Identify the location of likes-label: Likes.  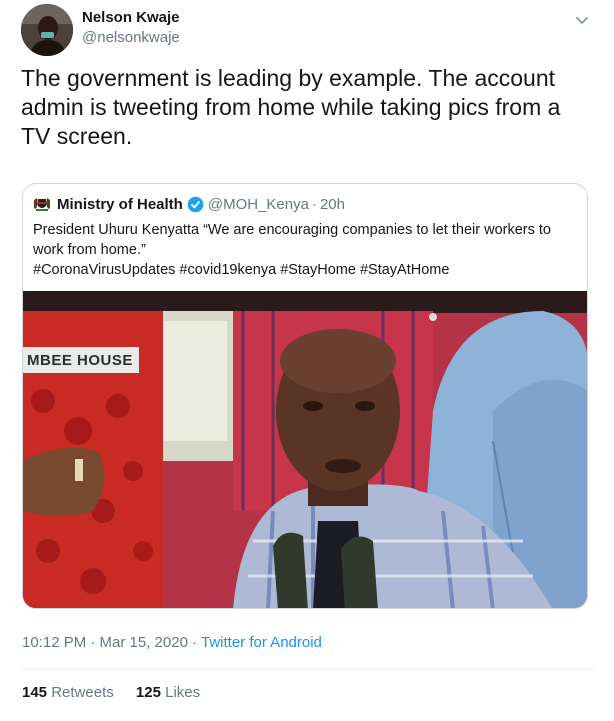
(183, 692).